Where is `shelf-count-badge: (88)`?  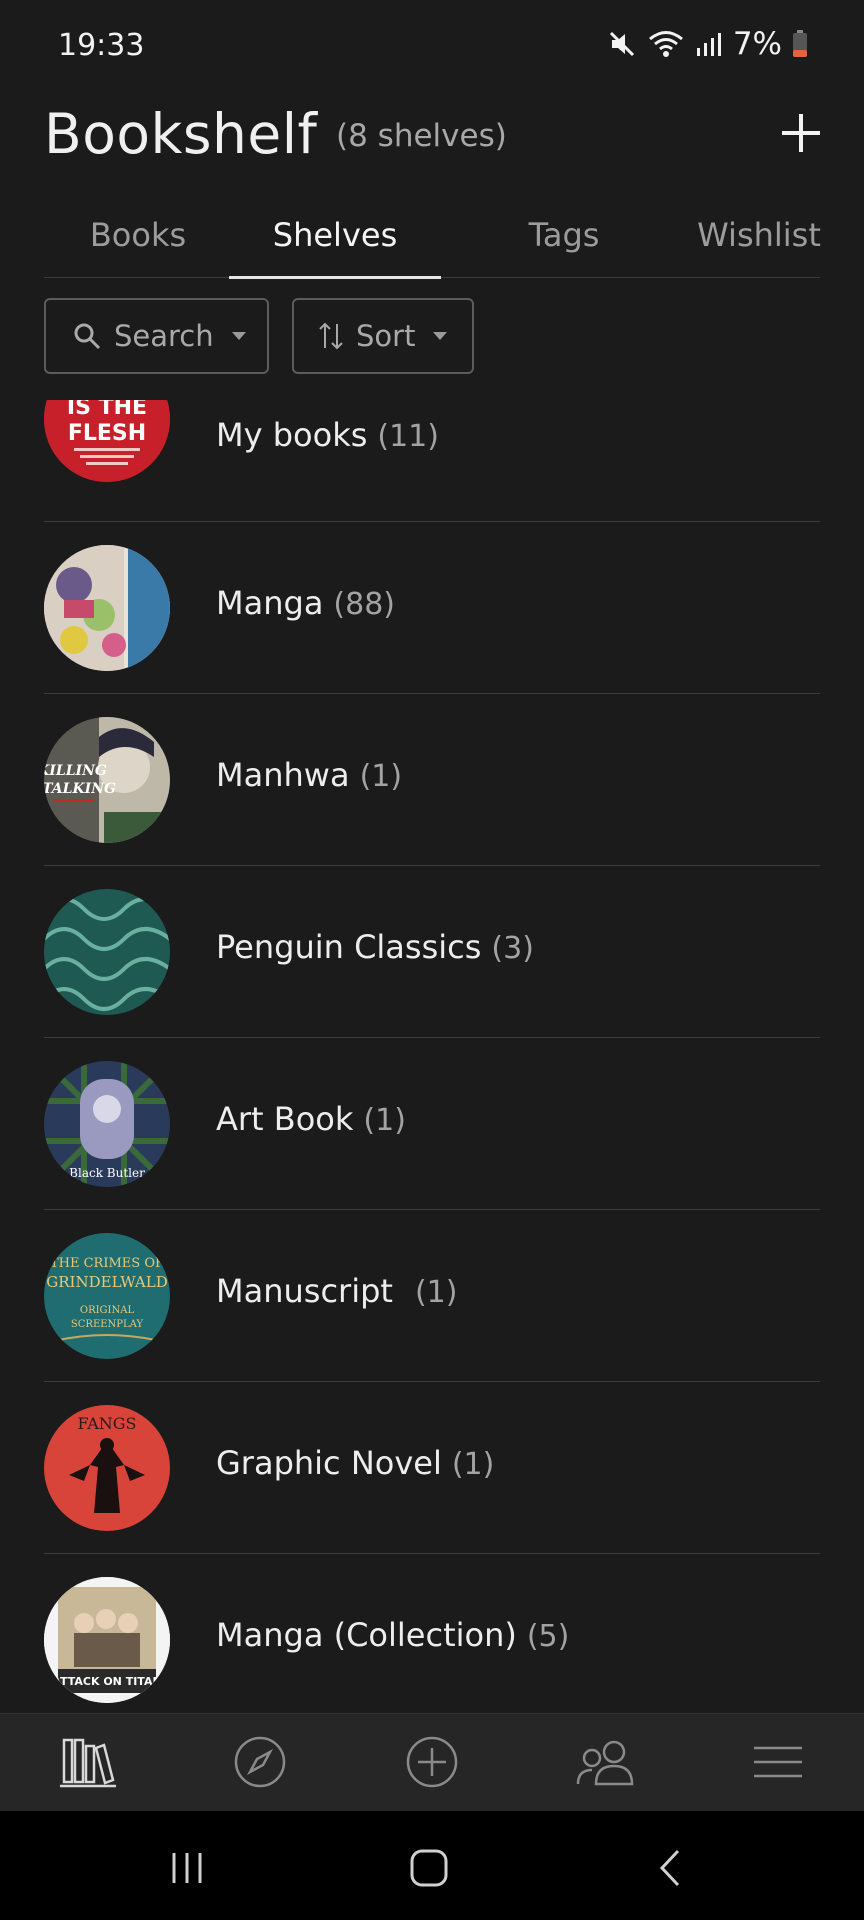
shelf-count-badge: (88) is located at coordinates (364, 604).